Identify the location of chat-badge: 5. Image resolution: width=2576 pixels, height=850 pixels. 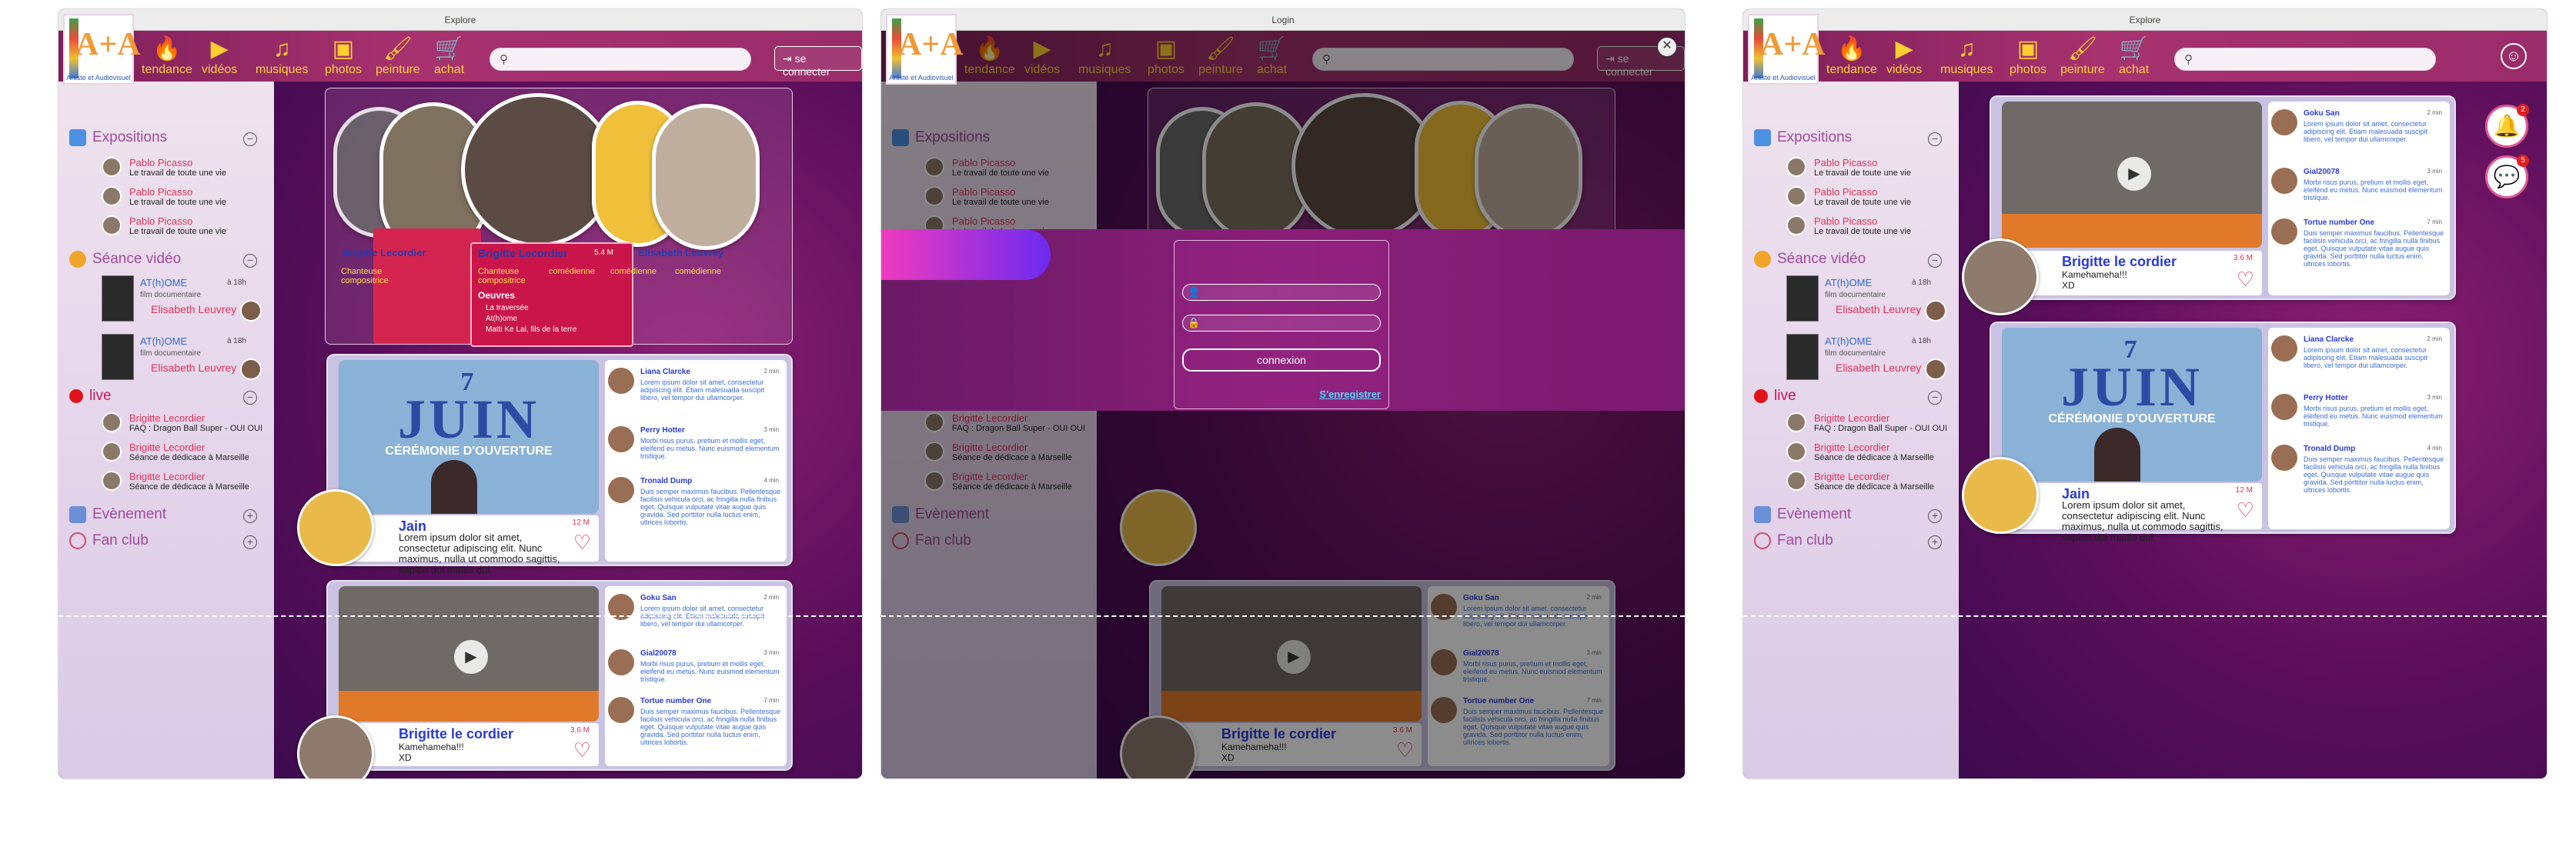
(2523, 161).